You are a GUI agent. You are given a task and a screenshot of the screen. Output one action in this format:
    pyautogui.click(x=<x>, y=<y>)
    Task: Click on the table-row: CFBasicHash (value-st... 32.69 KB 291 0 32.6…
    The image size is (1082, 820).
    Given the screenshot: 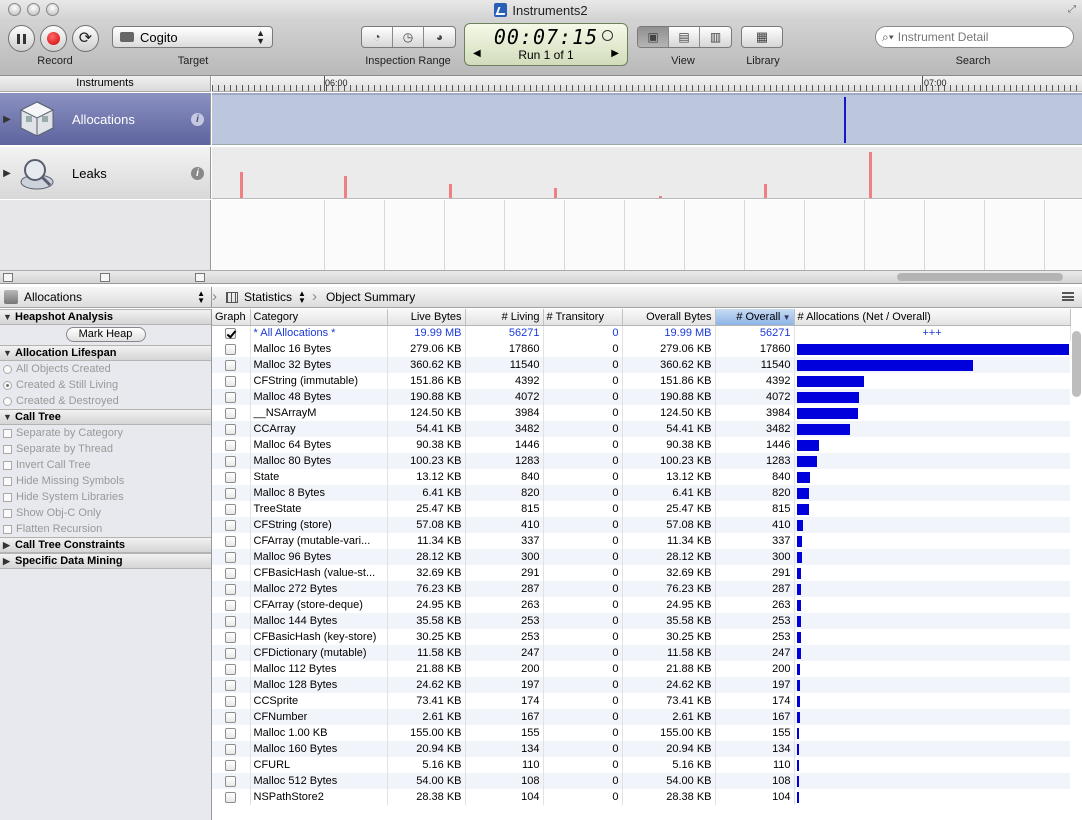 What is the action you would take?
    pyautogui.click(x=641, y=573)
    